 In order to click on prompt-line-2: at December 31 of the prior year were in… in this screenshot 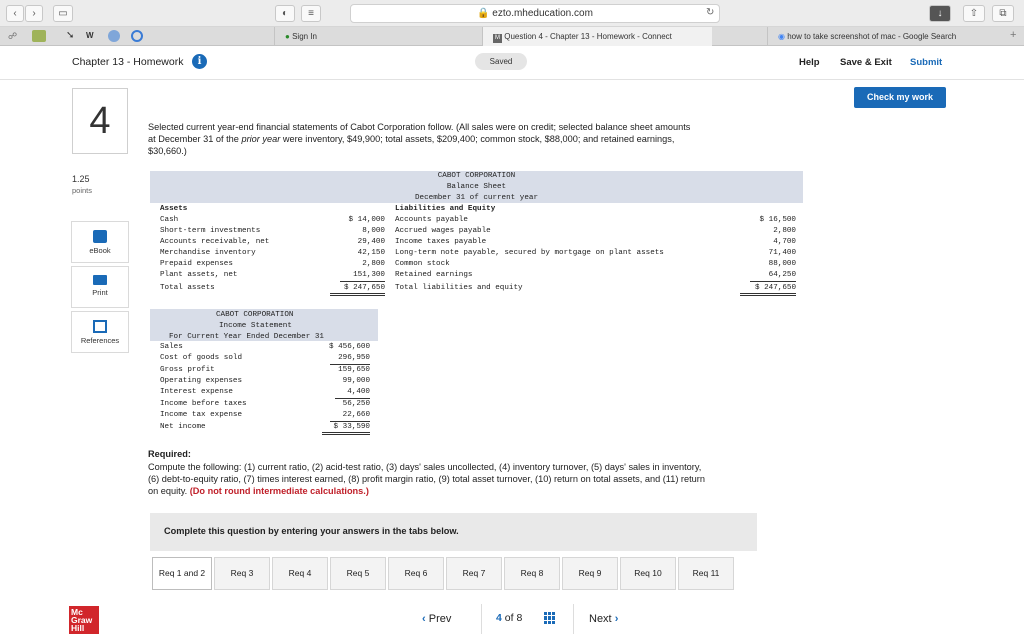, I will do `click(411, 139)`.